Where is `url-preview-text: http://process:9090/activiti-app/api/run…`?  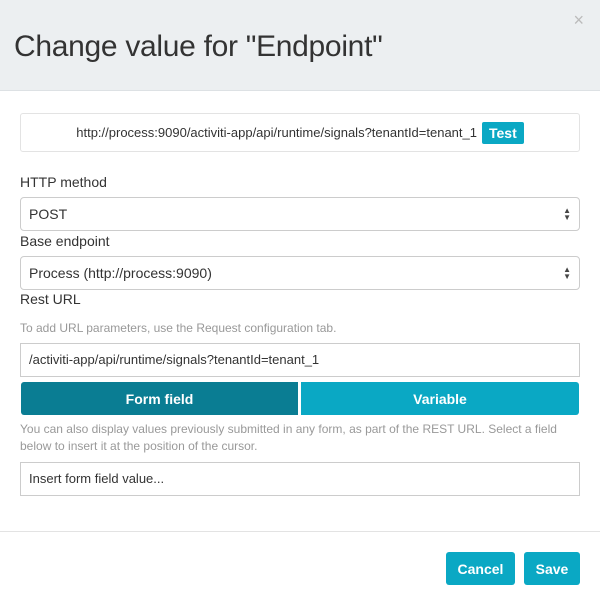
url-preview-text: http://process:9090/activiti-app/api/run… is located at coordinates (276, 132).